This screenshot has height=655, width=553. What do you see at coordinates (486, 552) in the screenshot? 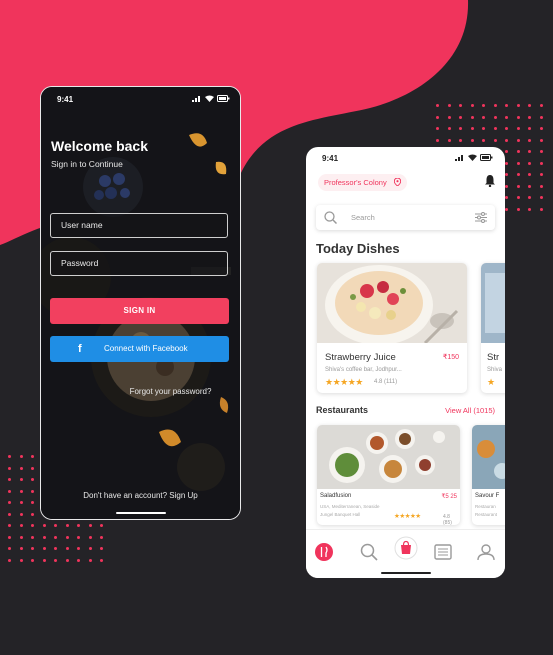
I see `profile-icon` at bounding box center [486, 552].